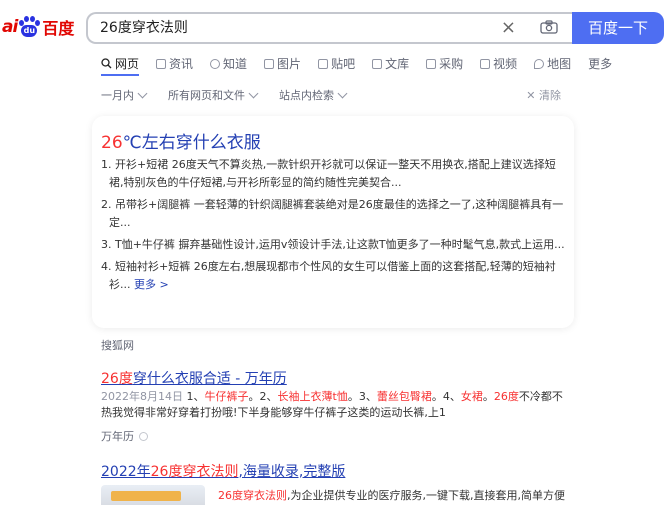 This screenshot has width=670, height=505. Describe the element at coordinates (117, 379) in the screenshot. I see `title-highlight: 26度` at that location.